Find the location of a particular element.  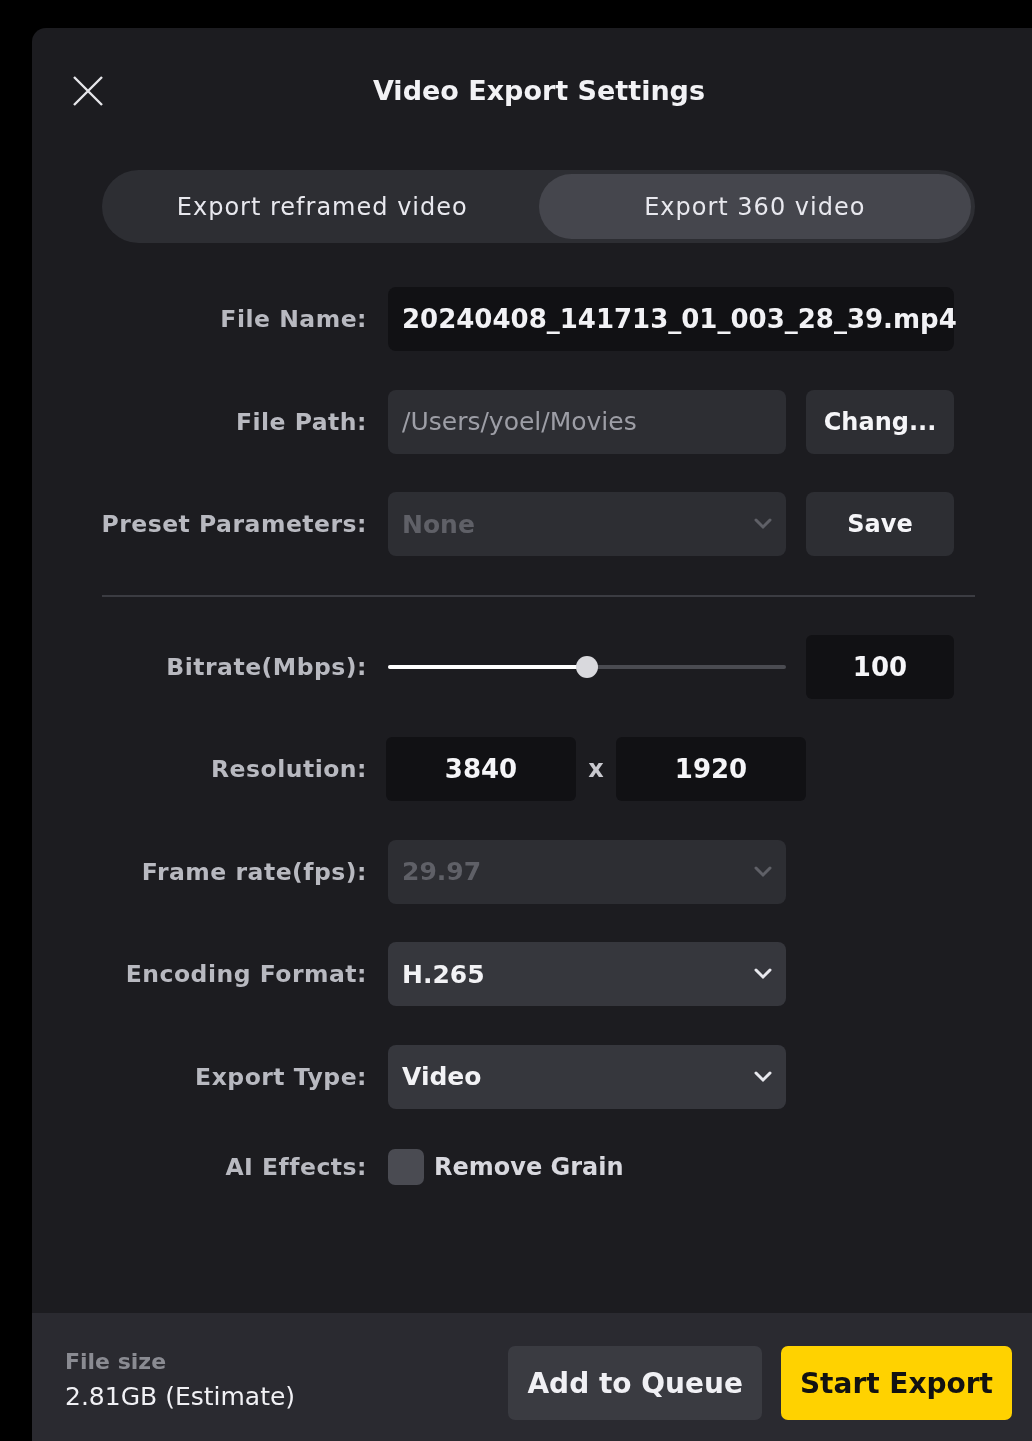

dropdown: Video is located at coordinates (587, 1076).